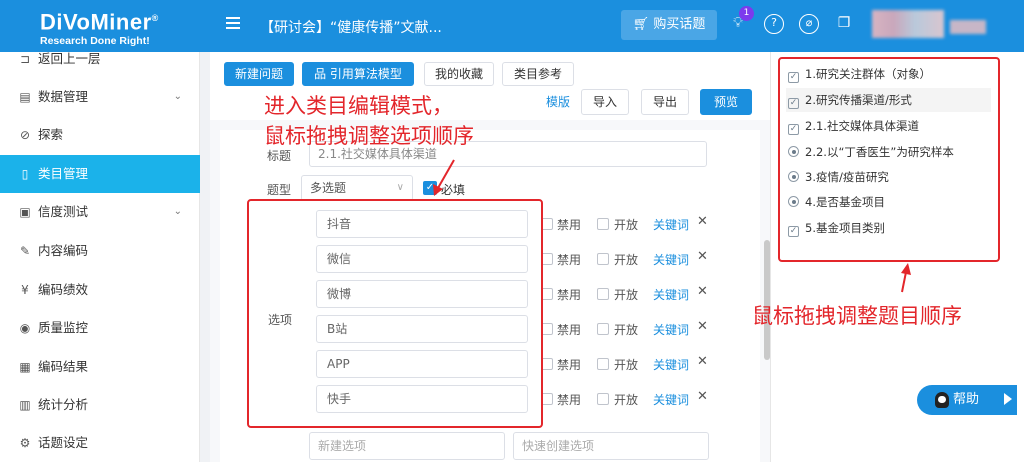 This screenshot has height=462, width=1024. I want to click on annotation-edit-mode-line1: 进入类目编辑模式，, so click(358, 106).